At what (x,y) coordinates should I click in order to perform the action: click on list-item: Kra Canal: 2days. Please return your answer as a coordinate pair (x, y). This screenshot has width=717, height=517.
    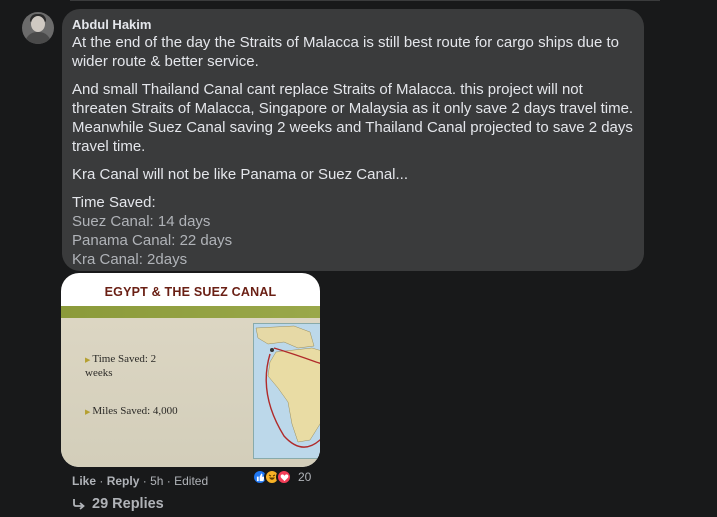
    Looking at the image, I should click on (130, 259).